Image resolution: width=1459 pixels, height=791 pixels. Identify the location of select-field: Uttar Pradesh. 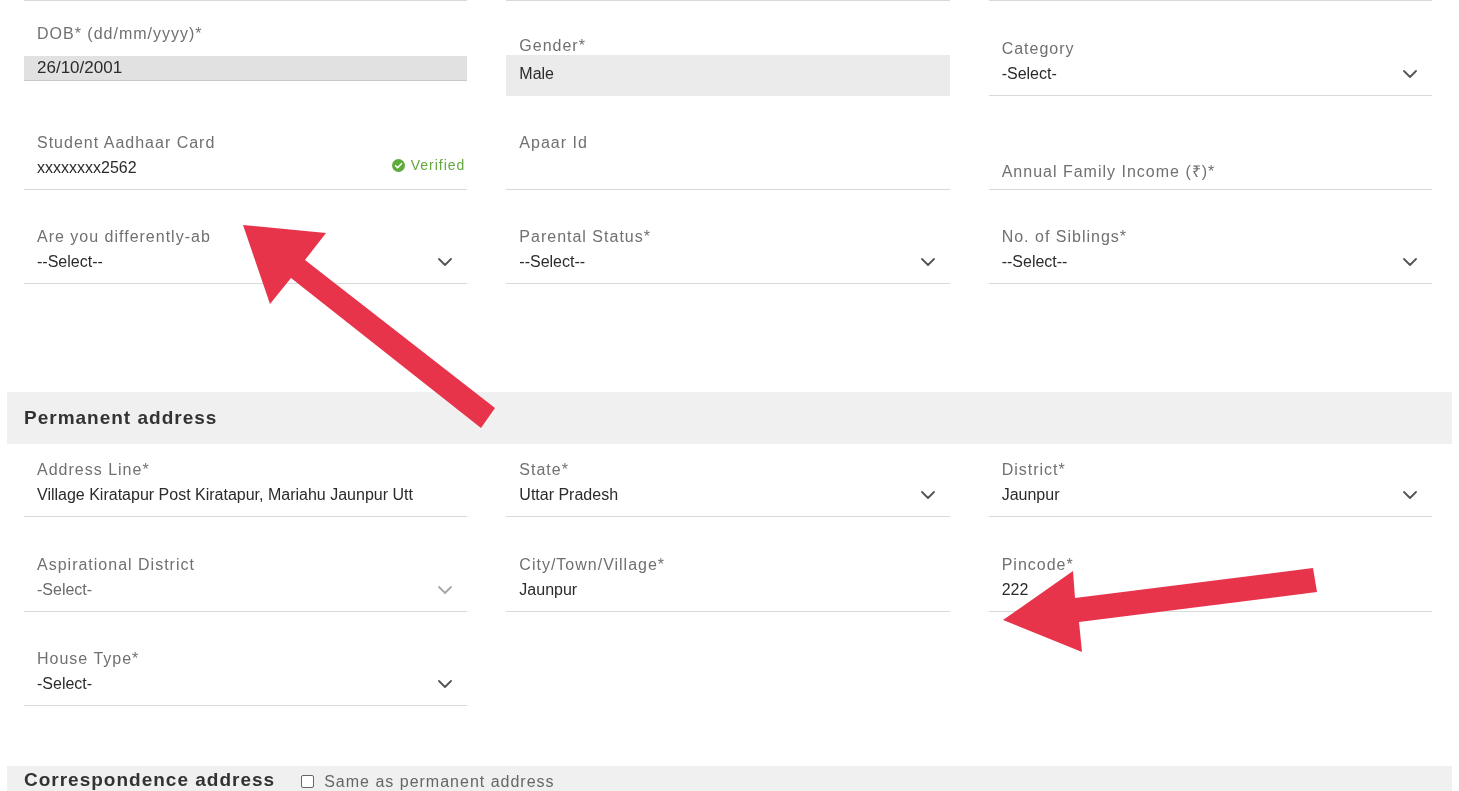
(728, 499).